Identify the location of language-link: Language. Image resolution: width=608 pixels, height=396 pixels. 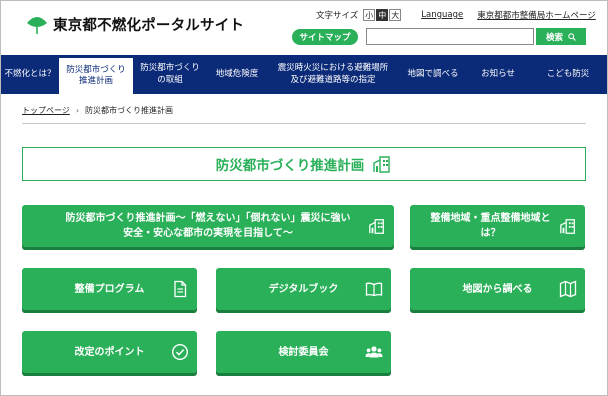
(442, 15).